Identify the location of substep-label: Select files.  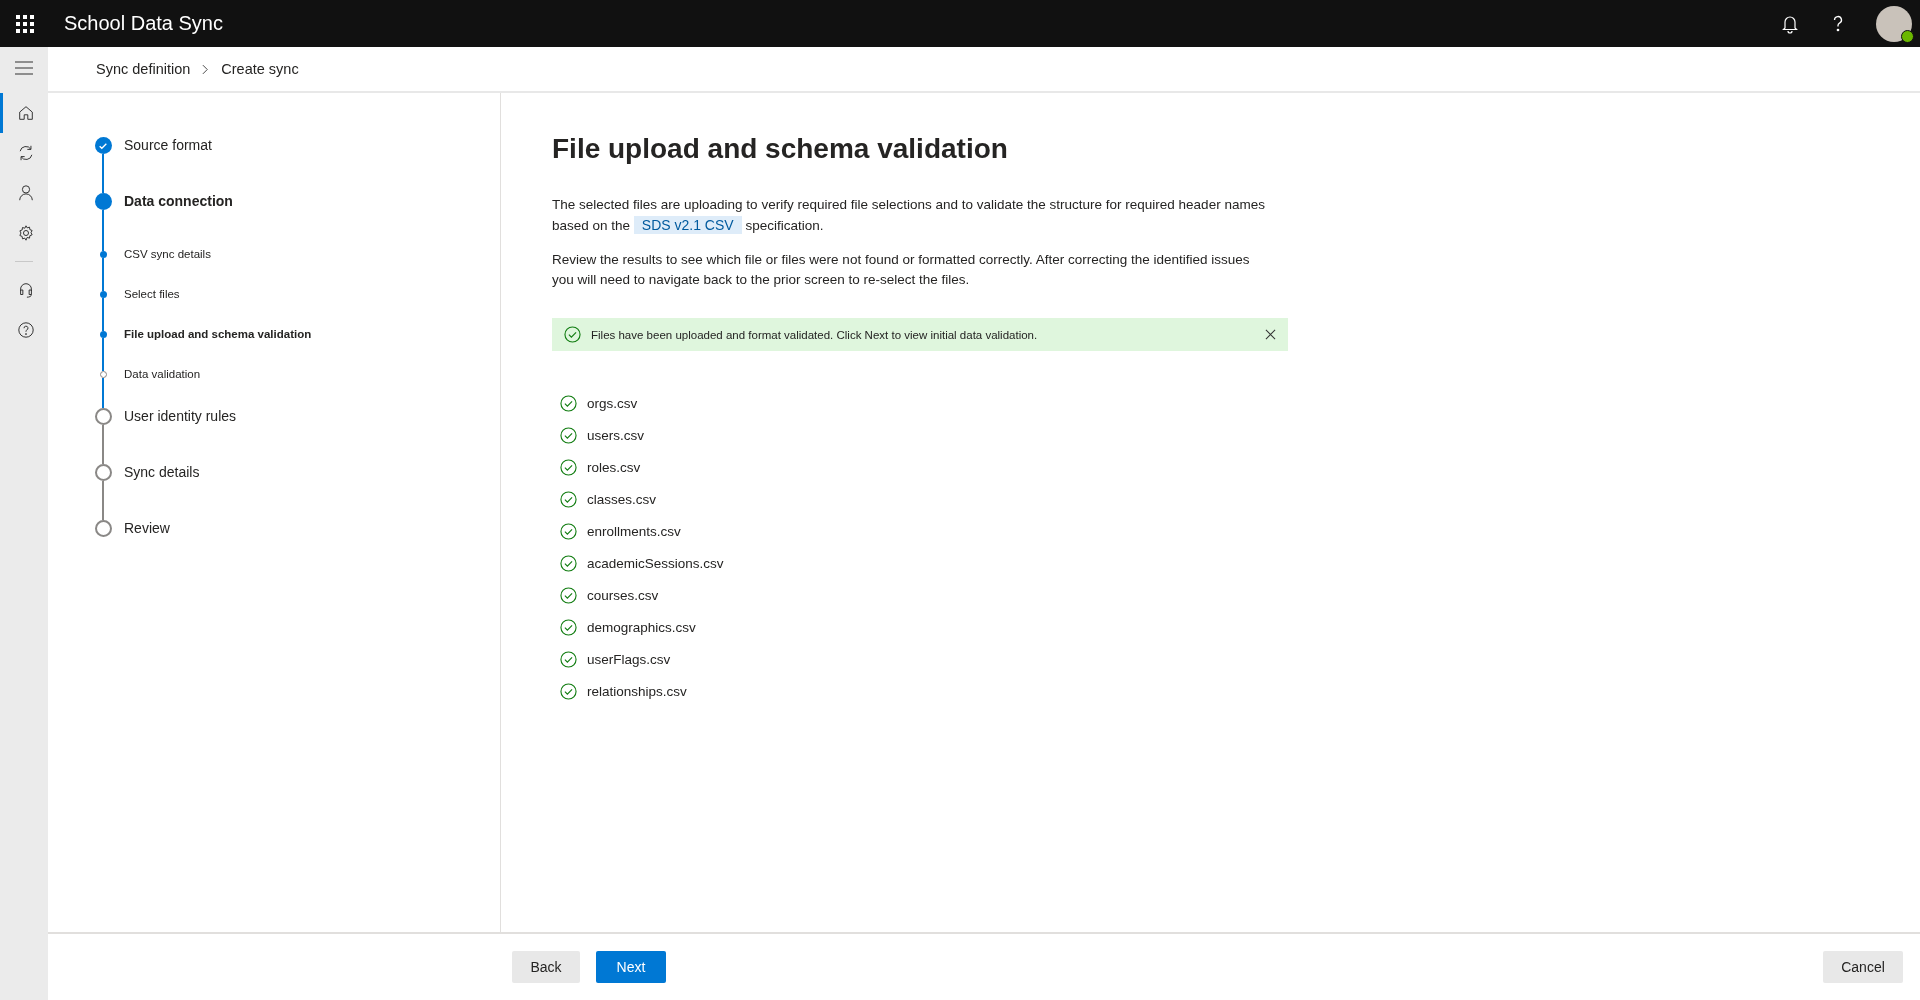
(152, 294).